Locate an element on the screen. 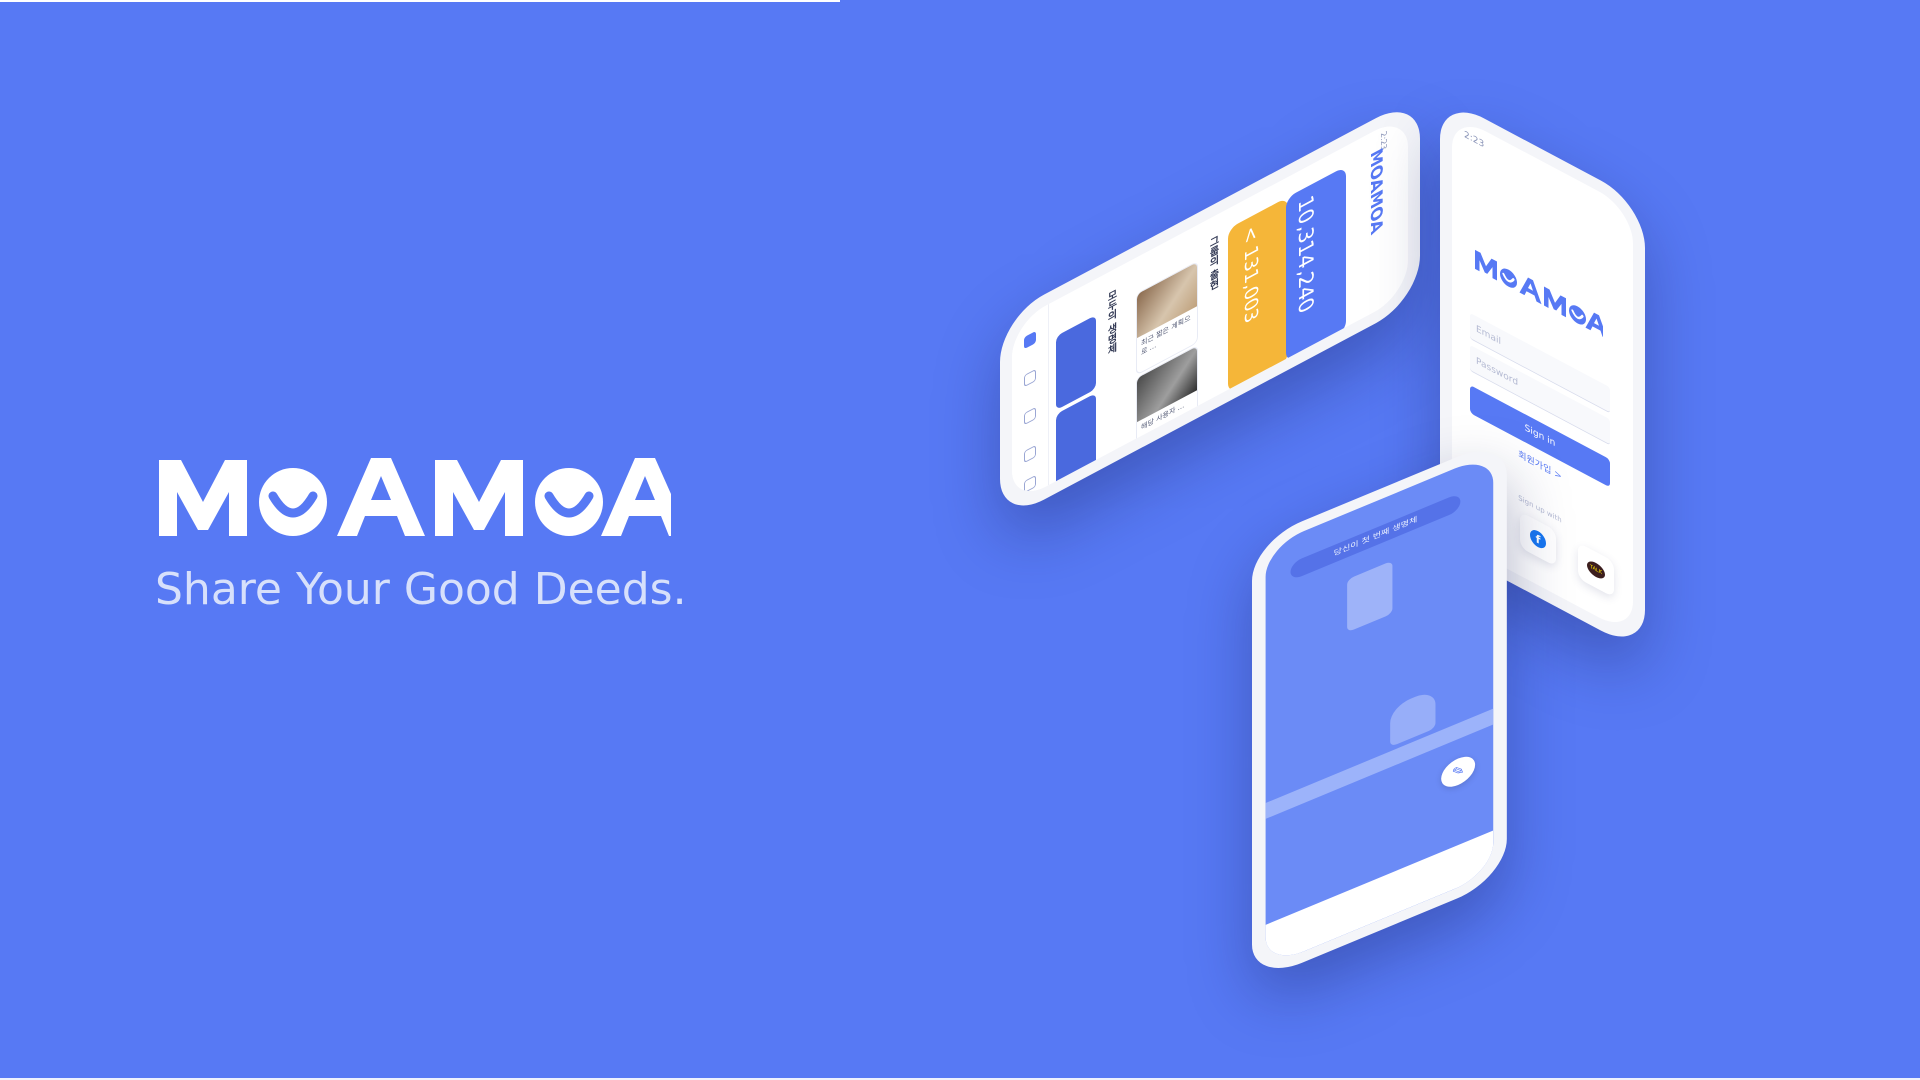 Image resolution: width=1920 pixels, height=1080 pixels. settings-nav-icon is located at coordinates (1030, 484).